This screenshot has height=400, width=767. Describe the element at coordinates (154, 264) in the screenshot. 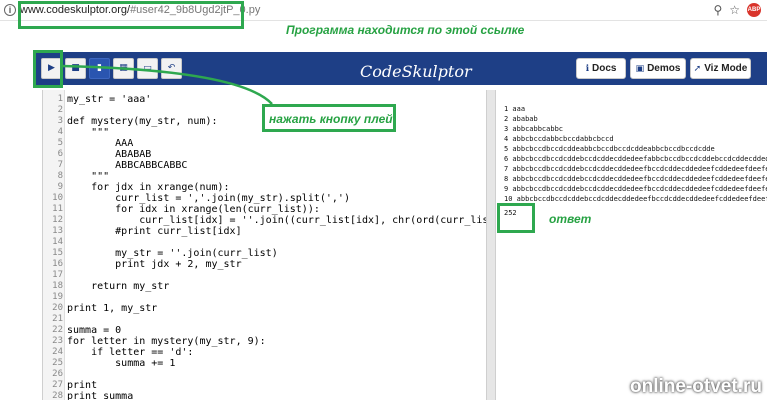

I see `code-text: print jdx + 2, my_str` at that location.